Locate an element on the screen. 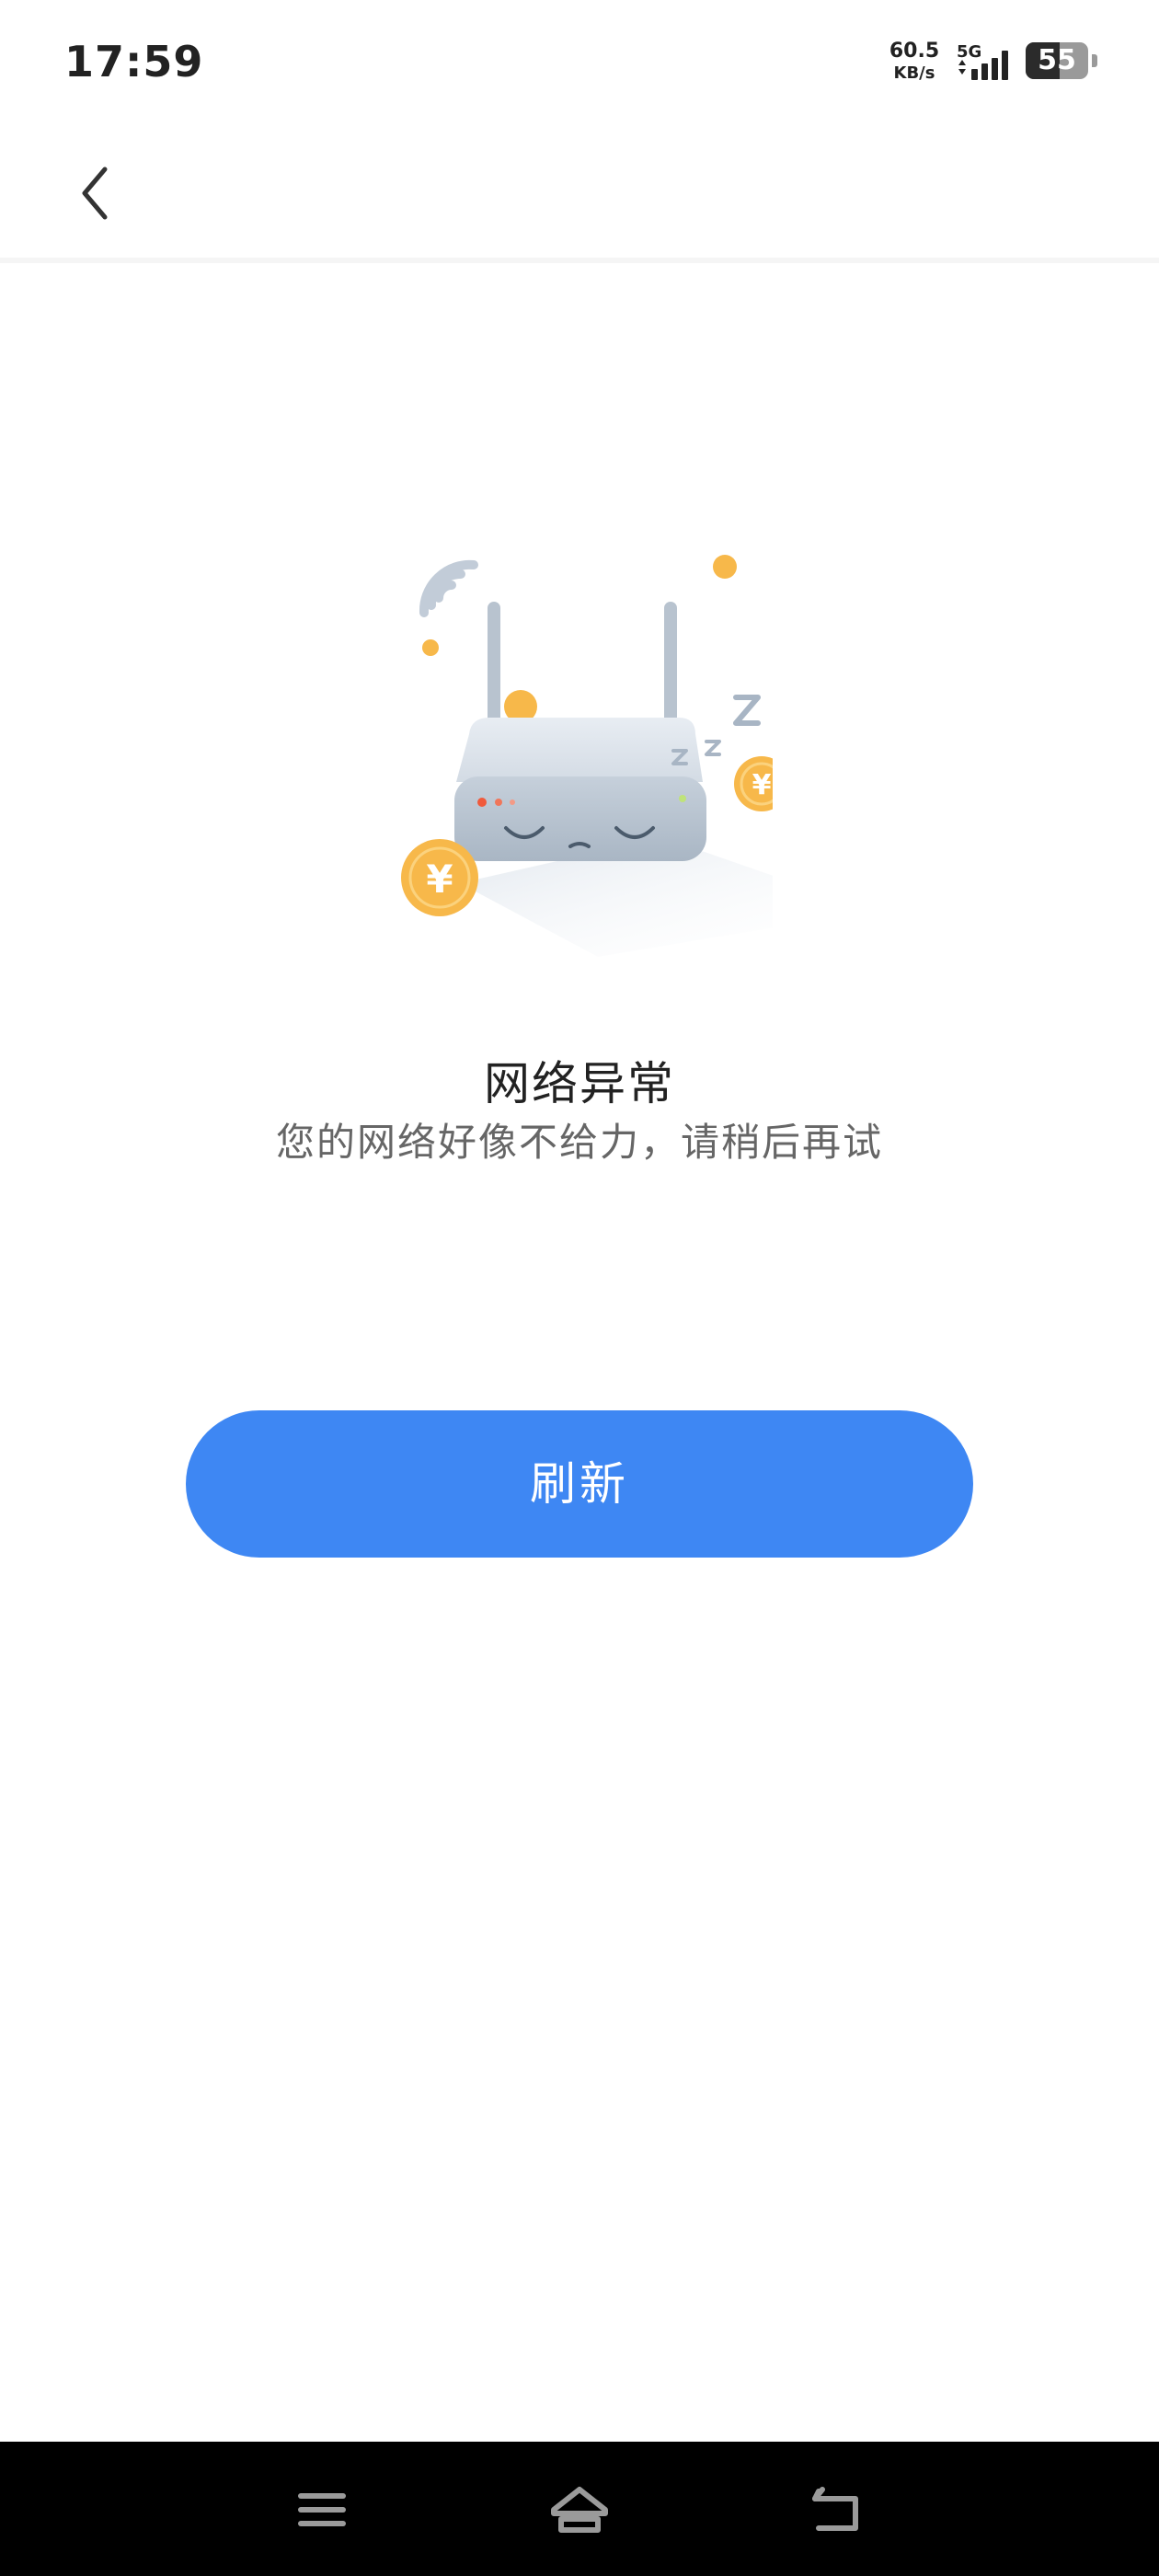  status-bar: 17:59 60.5 KB/s 5G 55 is located at coordinates (579, 64).